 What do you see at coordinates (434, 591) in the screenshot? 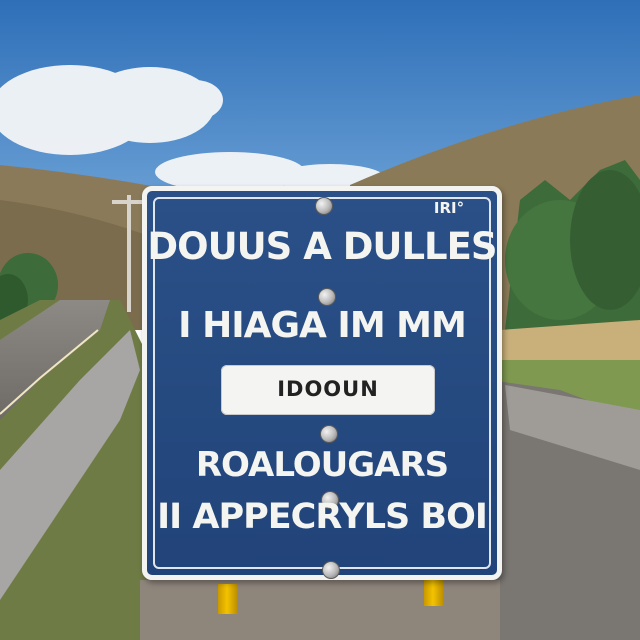
I see `right-sign-post` at bounding box center [434, 591].